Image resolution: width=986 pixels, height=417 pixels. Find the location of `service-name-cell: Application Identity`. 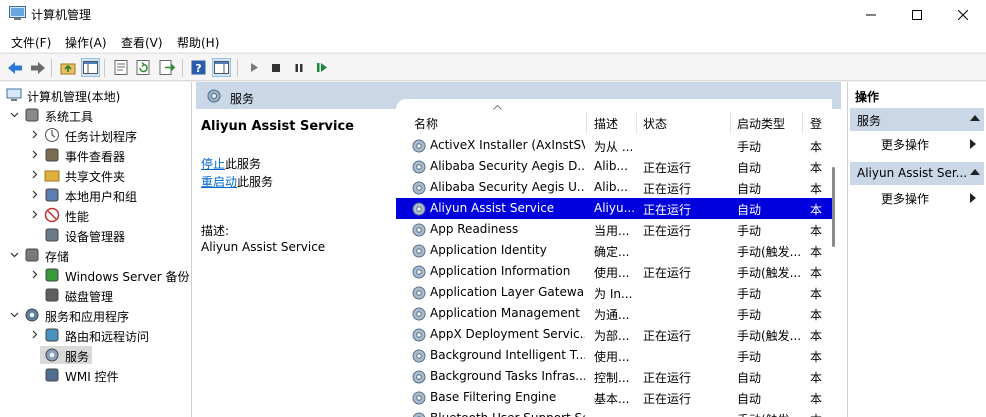

service-name-cell: Application Identity is located at coordinates (488, 250).